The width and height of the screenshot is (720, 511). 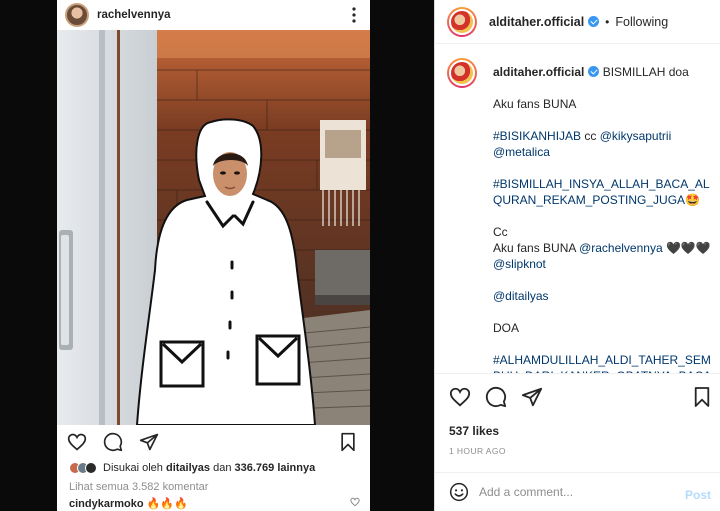 What do you see at coordinates (698, 495) in the screenshot?
I see `post-comment-button: Post` at bounding box center [698, 495].